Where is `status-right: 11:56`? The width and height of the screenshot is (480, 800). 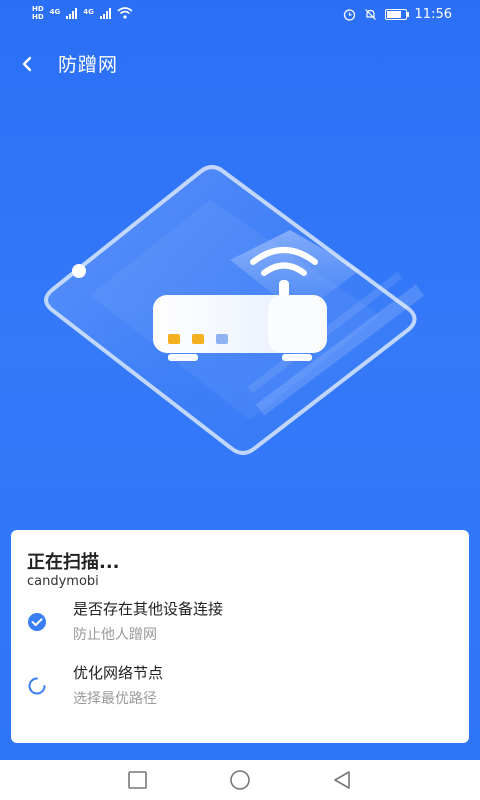 status-right: 11:56 is located at coordinates (397, 14).